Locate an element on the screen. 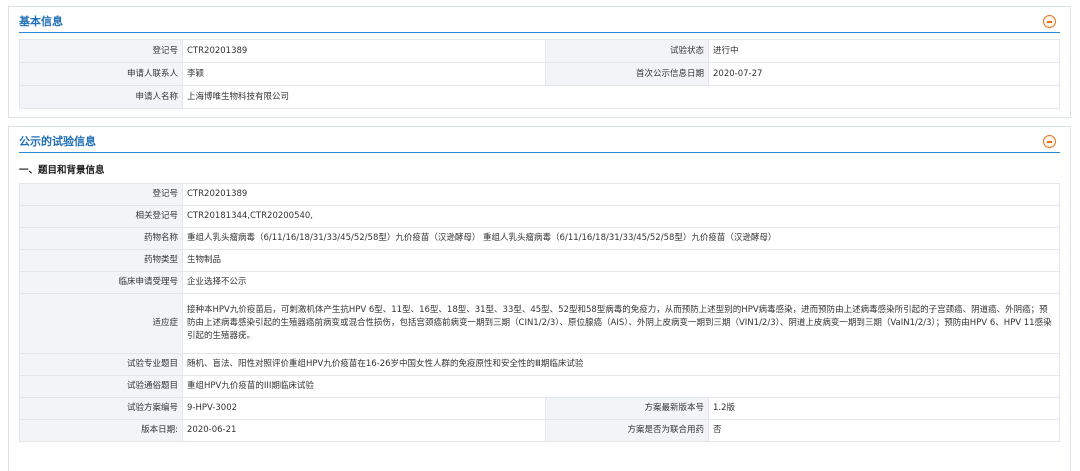  table-row: 试验方案编号 9-HPV-3002 方案最新版本号 1.2版 is located at coordinates (540, 408).